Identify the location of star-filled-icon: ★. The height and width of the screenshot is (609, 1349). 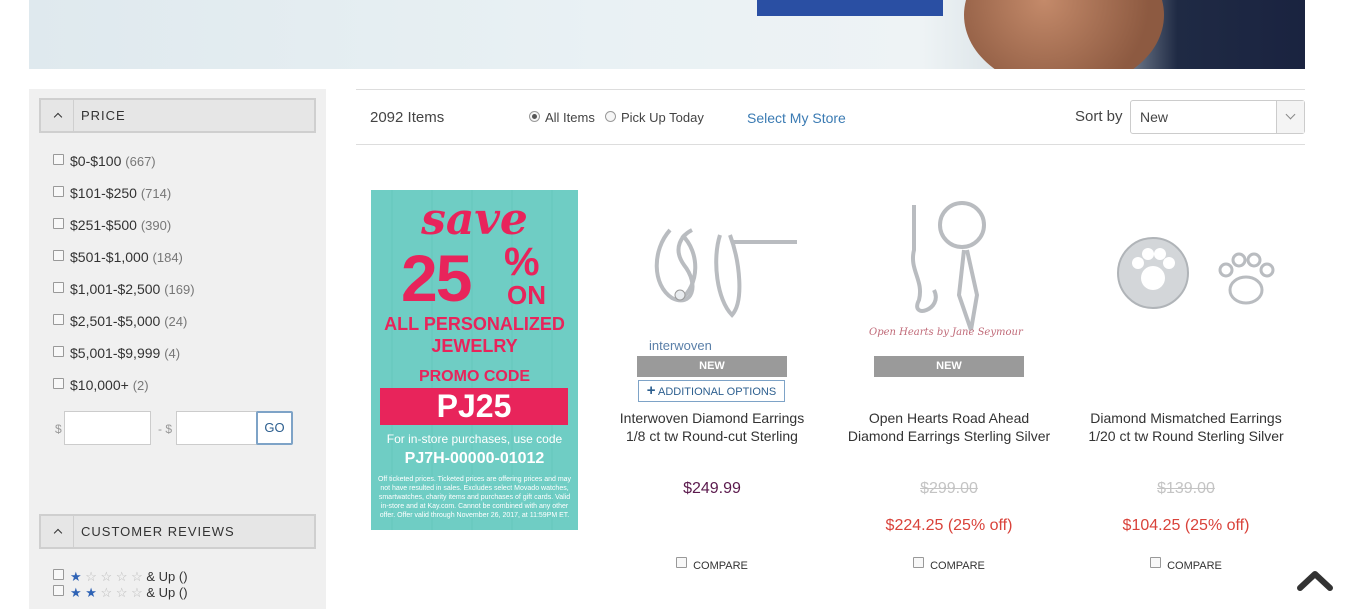
(76, 576).